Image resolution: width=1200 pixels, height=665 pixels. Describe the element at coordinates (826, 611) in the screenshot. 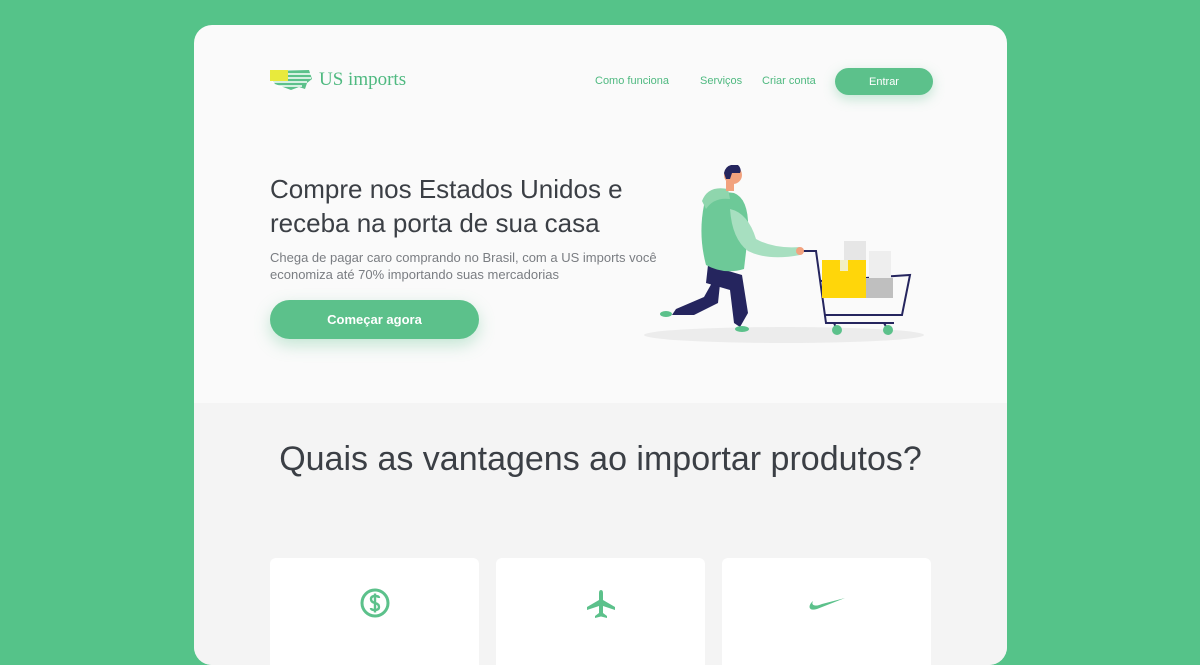

I see `feature-card-brands` at that location.